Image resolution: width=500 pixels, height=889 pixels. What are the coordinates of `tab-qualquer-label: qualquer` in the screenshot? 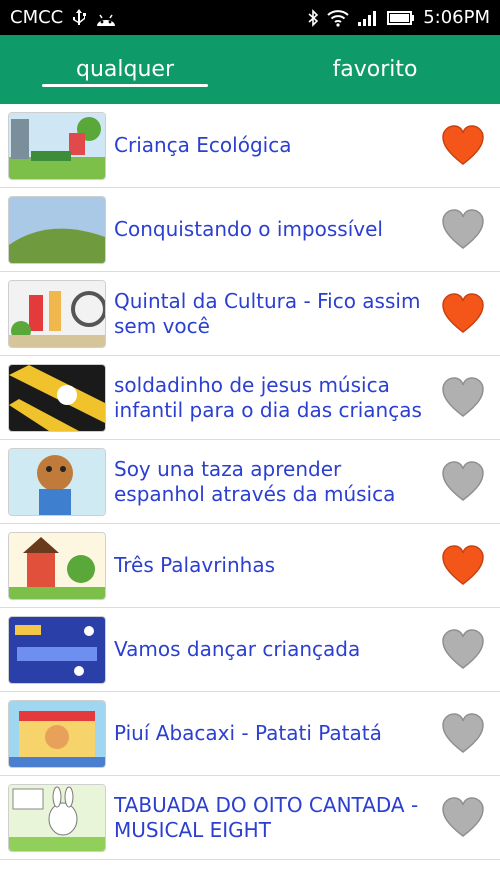 It's located at (125, 69).